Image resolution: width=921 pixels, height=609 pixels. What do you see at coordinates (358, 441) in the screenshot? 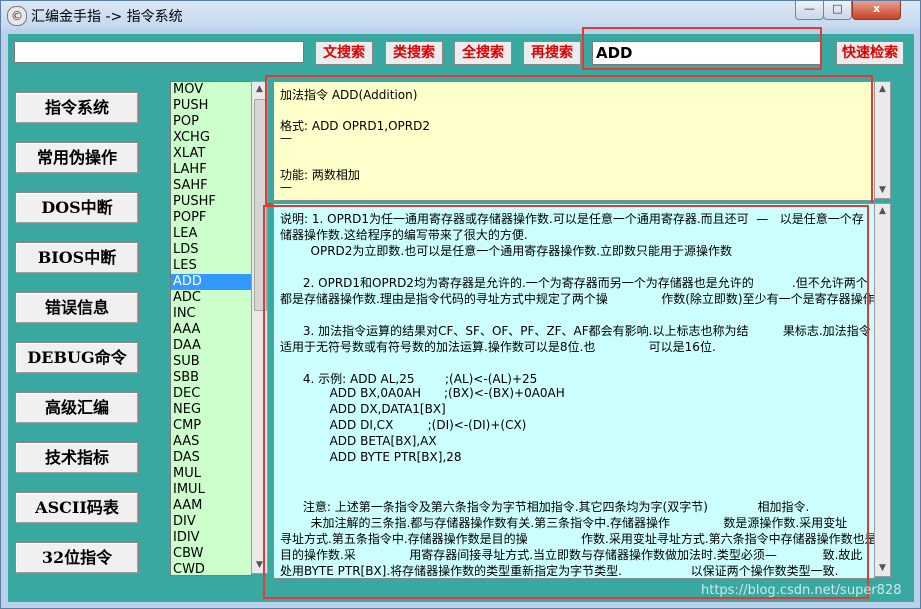
I see `description-line: ADD BETA[BX],AX` at bounding box center [358, 441].